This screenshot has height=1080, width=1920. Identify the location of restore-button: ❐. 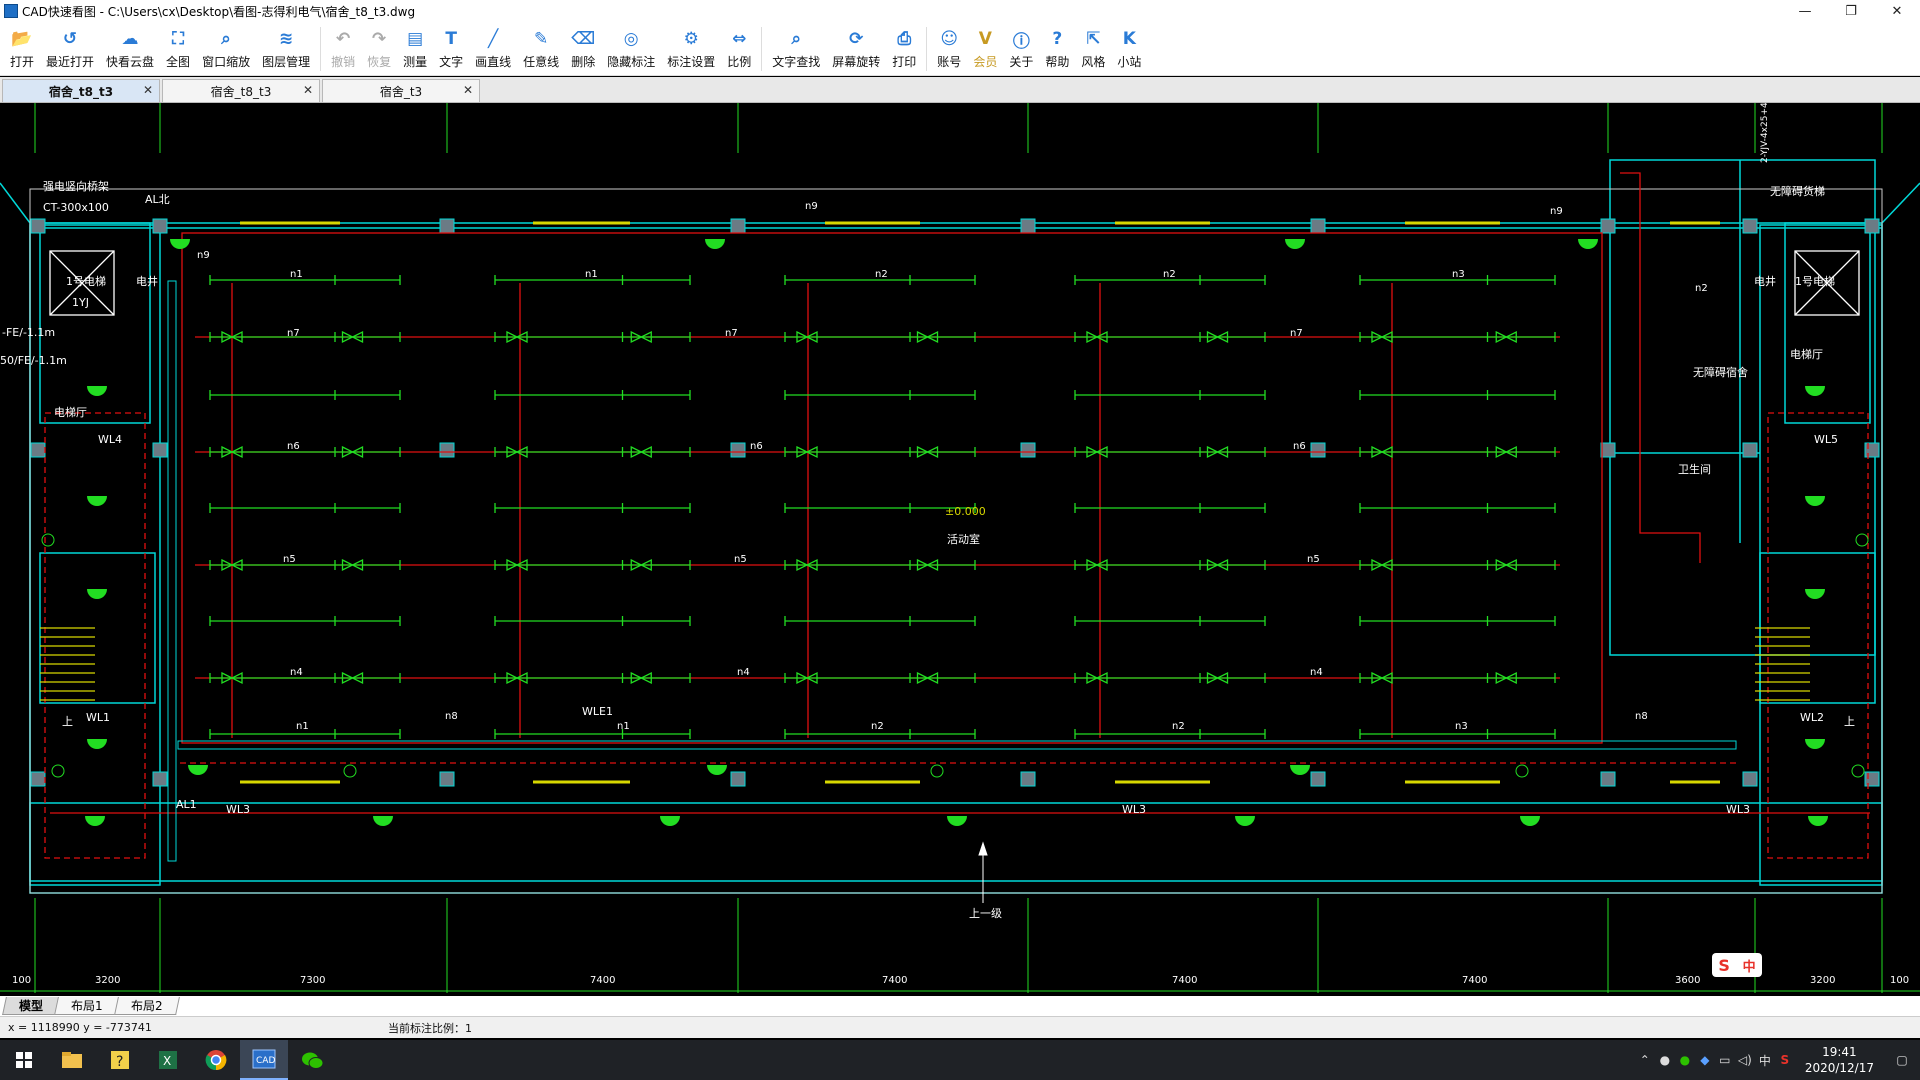
(1851, 11).